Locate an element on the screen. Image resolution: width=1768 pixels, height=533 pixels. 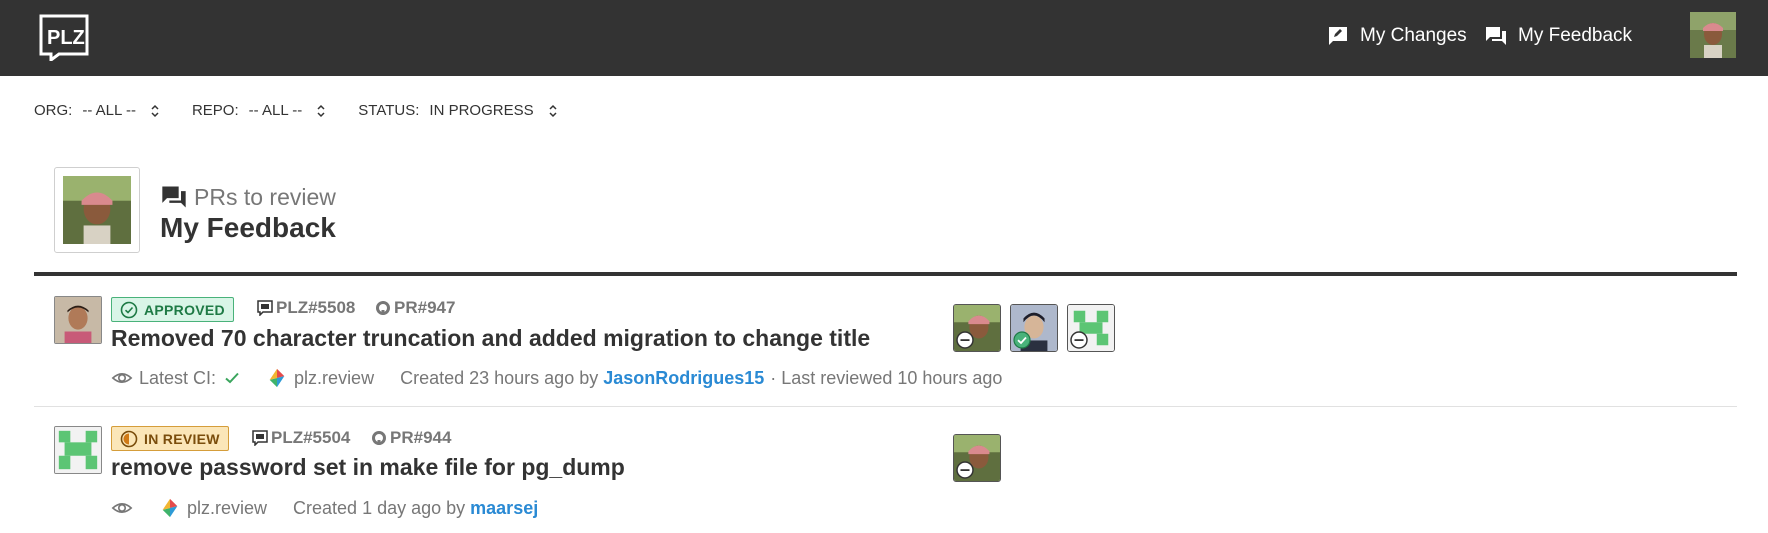
status-filter-value: IN PROGRESS is located at coordinates (481, 110).